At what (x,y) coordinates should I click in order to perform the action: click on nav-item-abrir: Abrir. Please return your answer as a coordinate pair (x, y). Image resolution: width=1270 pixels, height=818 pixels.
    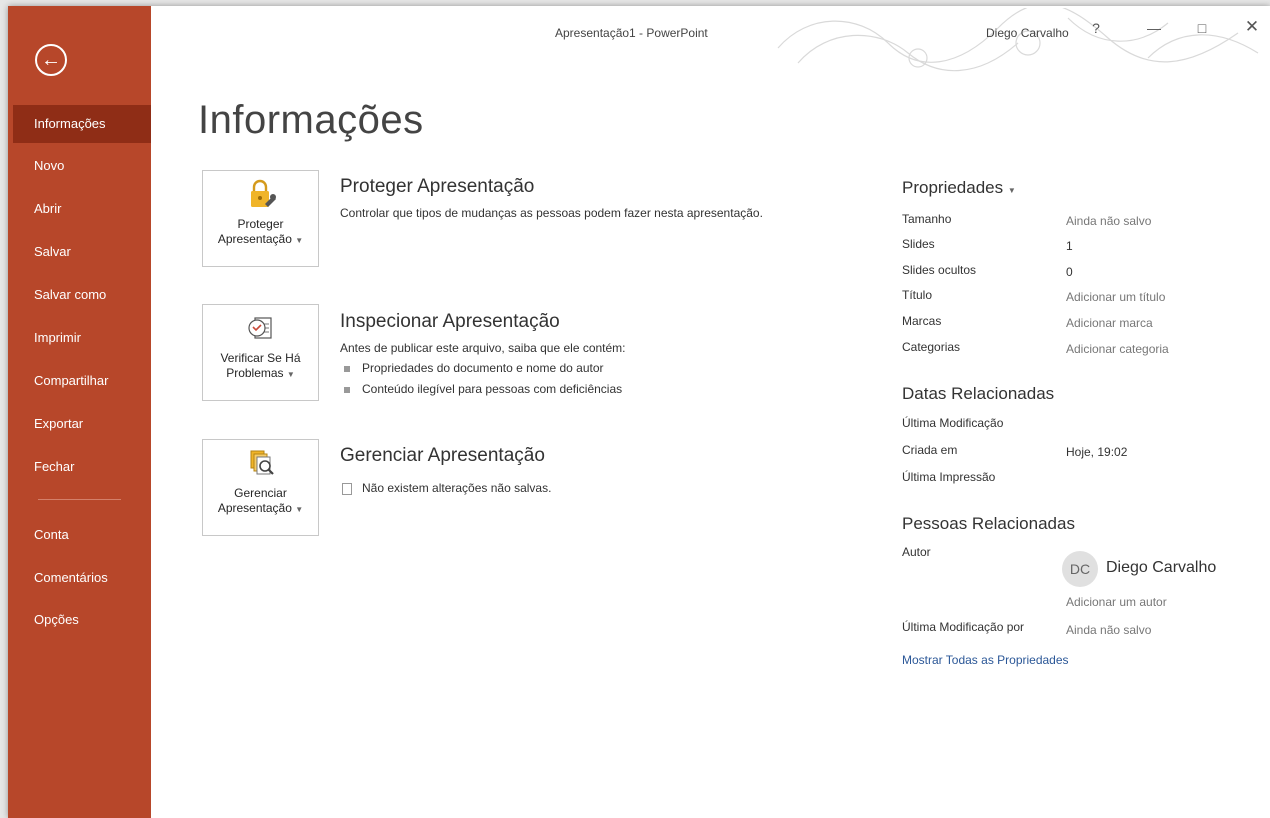
    Looking at the image, I should click on (79, 209).